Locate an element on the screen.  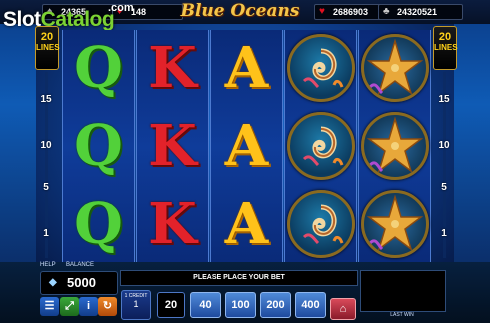
reel-2: K K K is located at coordinates (172, 147).